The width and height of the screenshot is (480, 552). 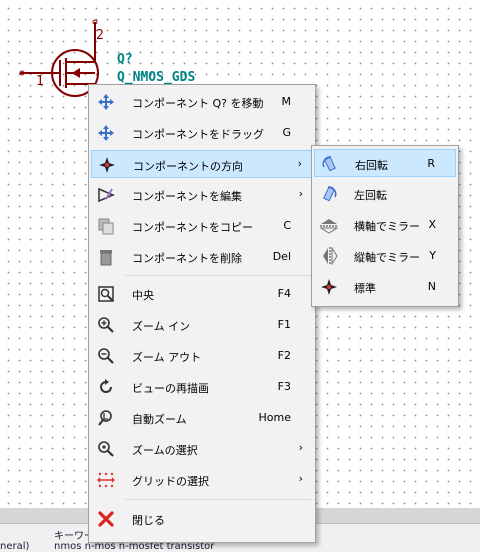 What do you see at coordinates (329, 287) in the screenshot?
I see `normal-orientation-icon` at bounding box center [329, 287].